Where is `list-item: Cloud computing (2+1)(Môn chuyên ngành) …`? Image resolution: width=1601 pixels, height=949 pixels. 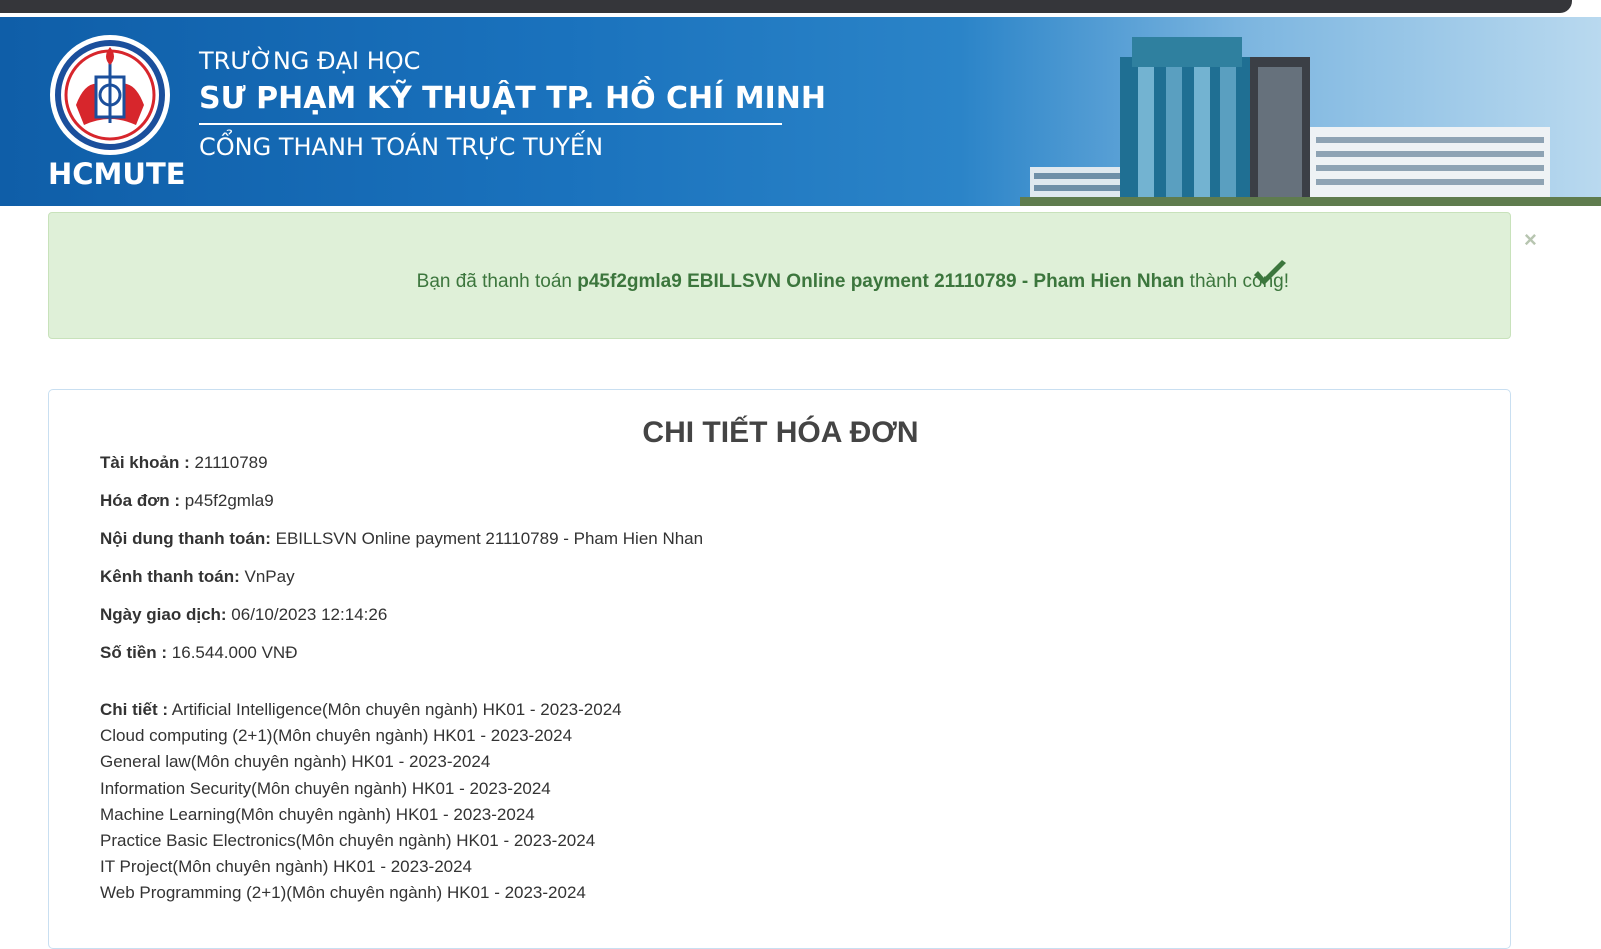 list-item: Cloud computing (2+1)(Môn chuyên ngành) … is located at coordinates (336, 736).